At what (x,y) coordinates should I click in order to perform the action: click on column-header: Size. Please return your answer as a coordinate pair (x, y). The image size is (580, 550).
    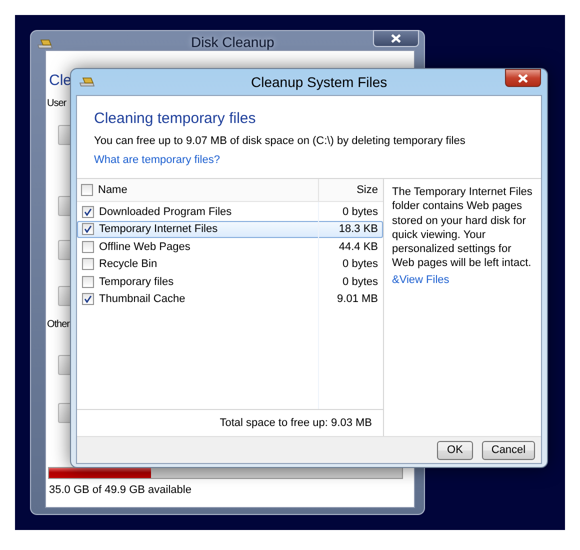
    Looking at the image, I should click on (351, 190).